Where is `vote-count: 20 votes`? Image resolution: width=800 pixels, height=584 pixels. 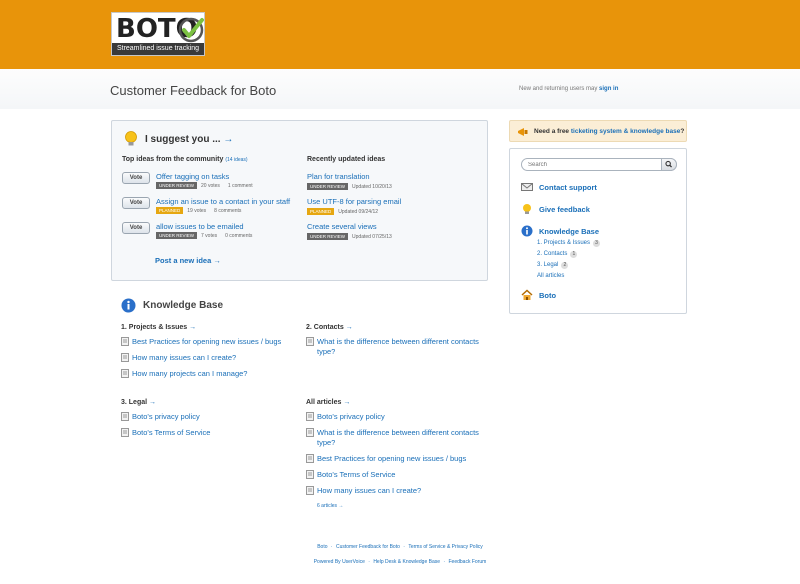 vote-count: 20 votes is located at coordinates (210, 186).